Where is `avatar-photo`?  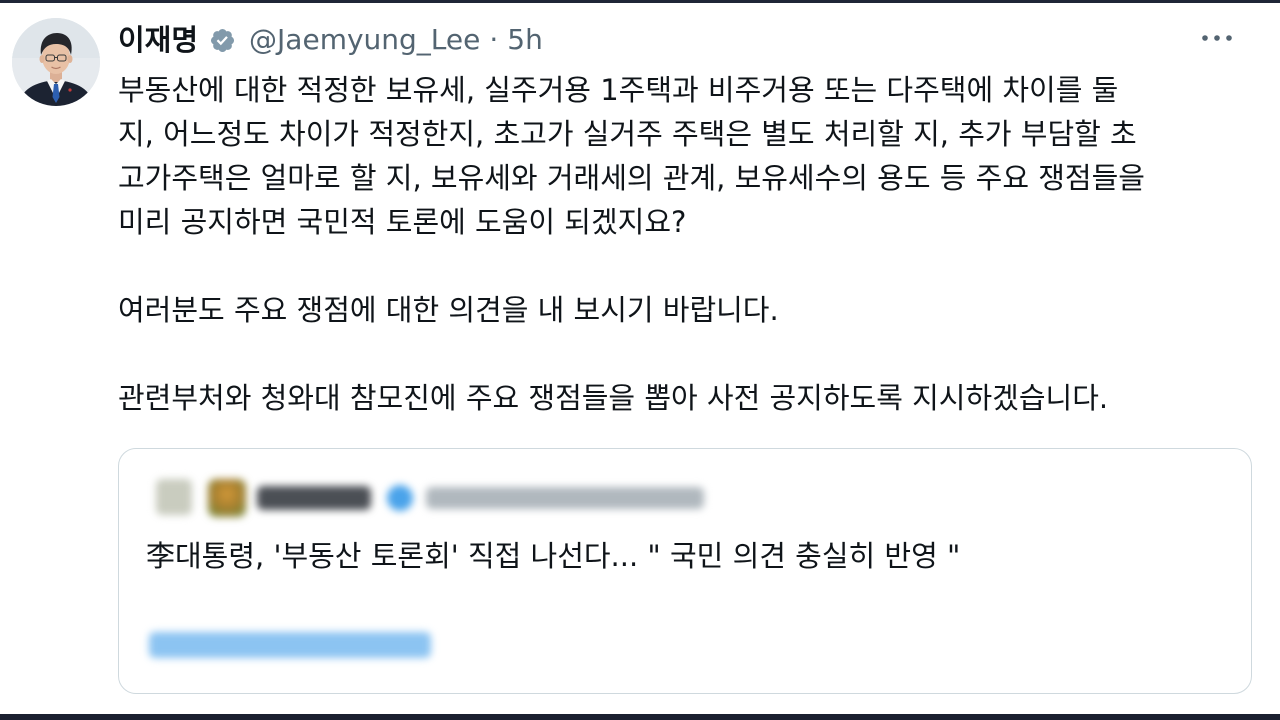 avatar-photo is located at coordinates (56, 62).